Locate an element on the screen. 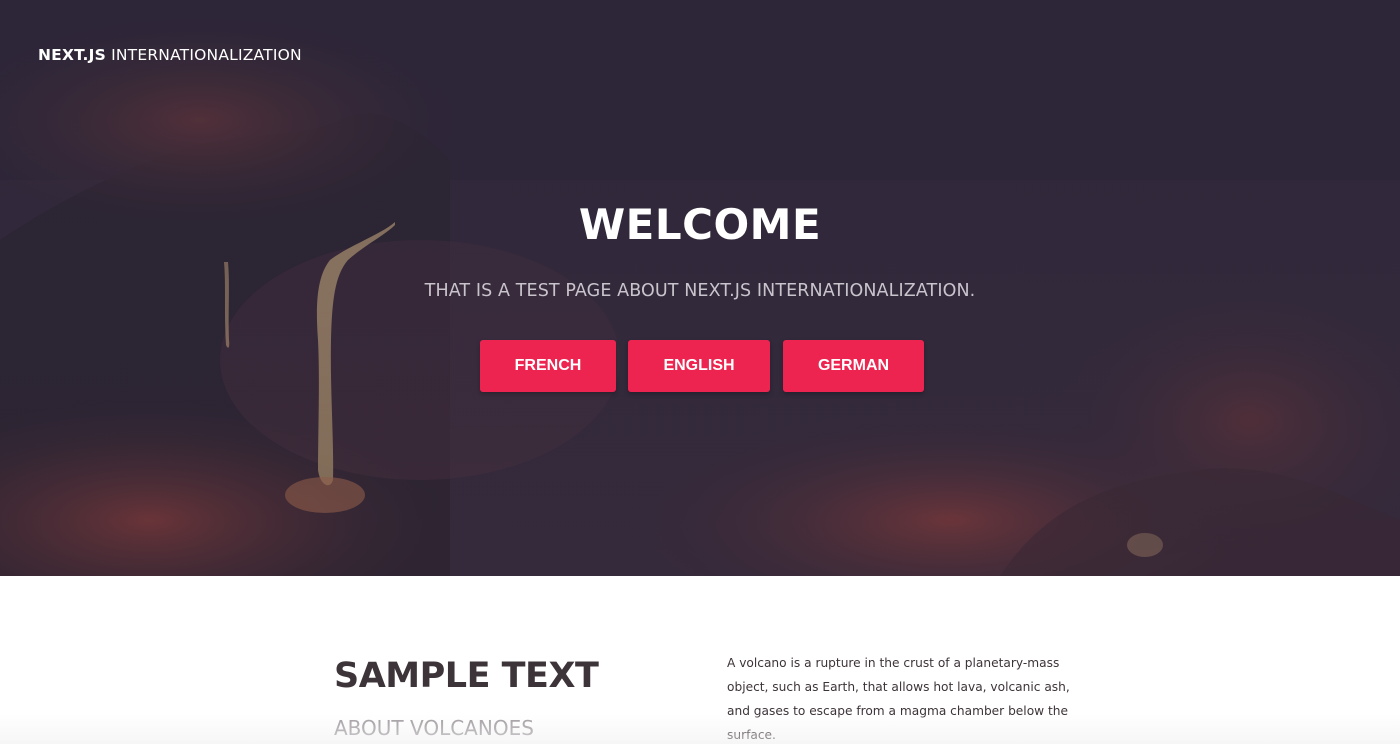 The width and height of the screenshot is (1400, 744). bottom-fade is located at coordinates (700, 729).